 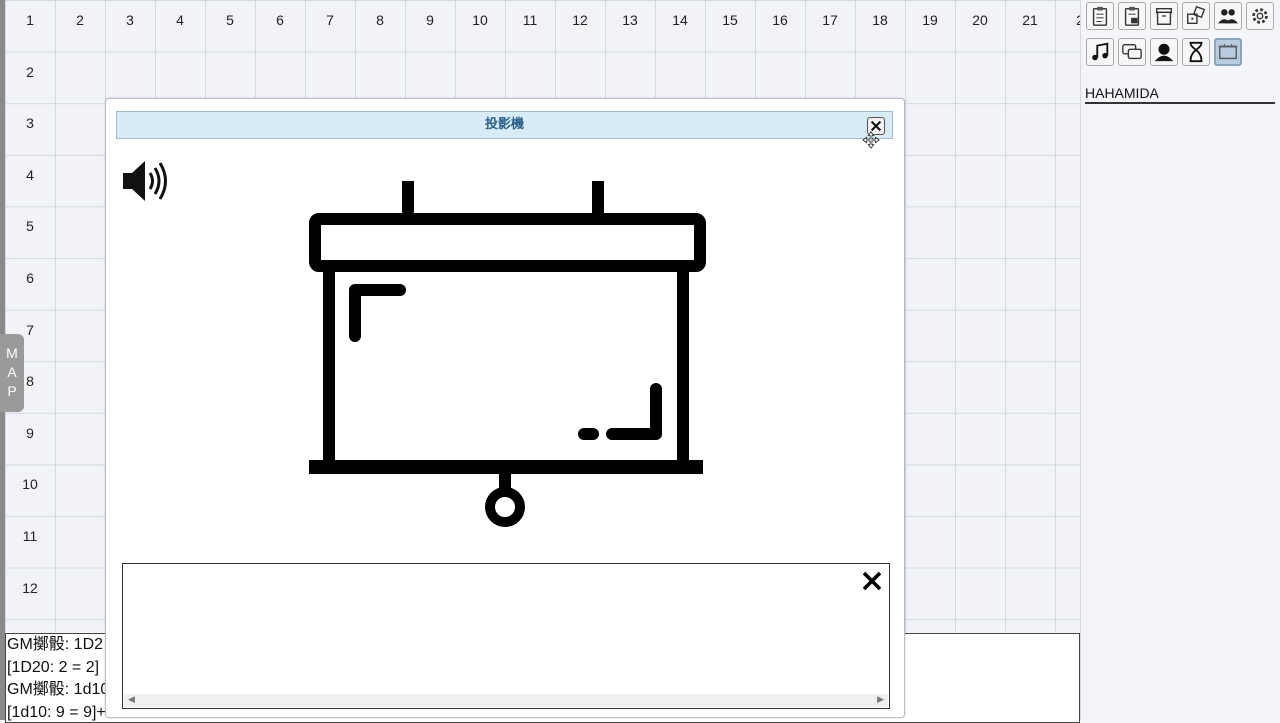 I want to click on grid-column-label: 11, so click(x=530, y=20).